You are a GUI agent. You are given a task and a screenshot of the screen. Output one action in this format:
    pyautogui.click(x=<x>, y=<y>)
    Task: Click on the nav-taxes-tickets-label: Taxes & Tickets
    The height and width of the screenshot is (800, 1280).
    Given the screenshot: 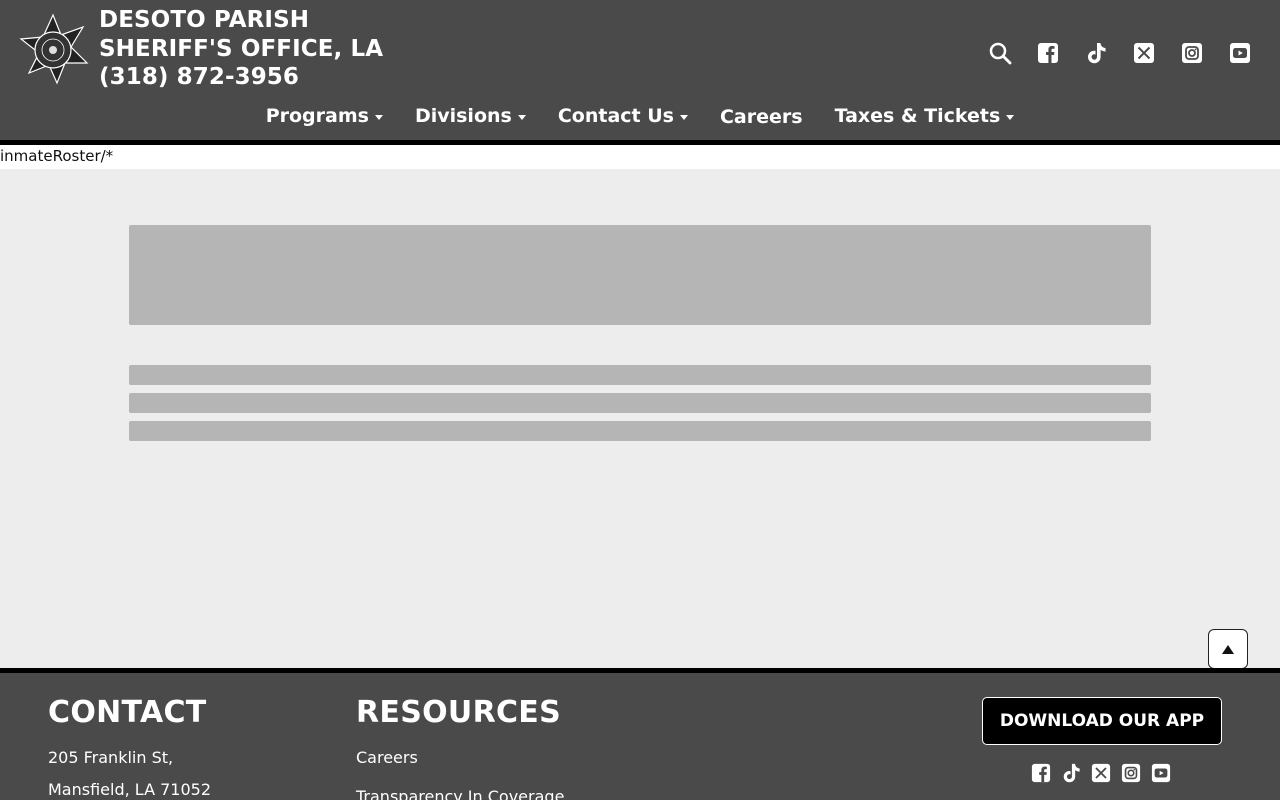 What is the action you would take?
    pyautogui.click(x=917, y=116)
    